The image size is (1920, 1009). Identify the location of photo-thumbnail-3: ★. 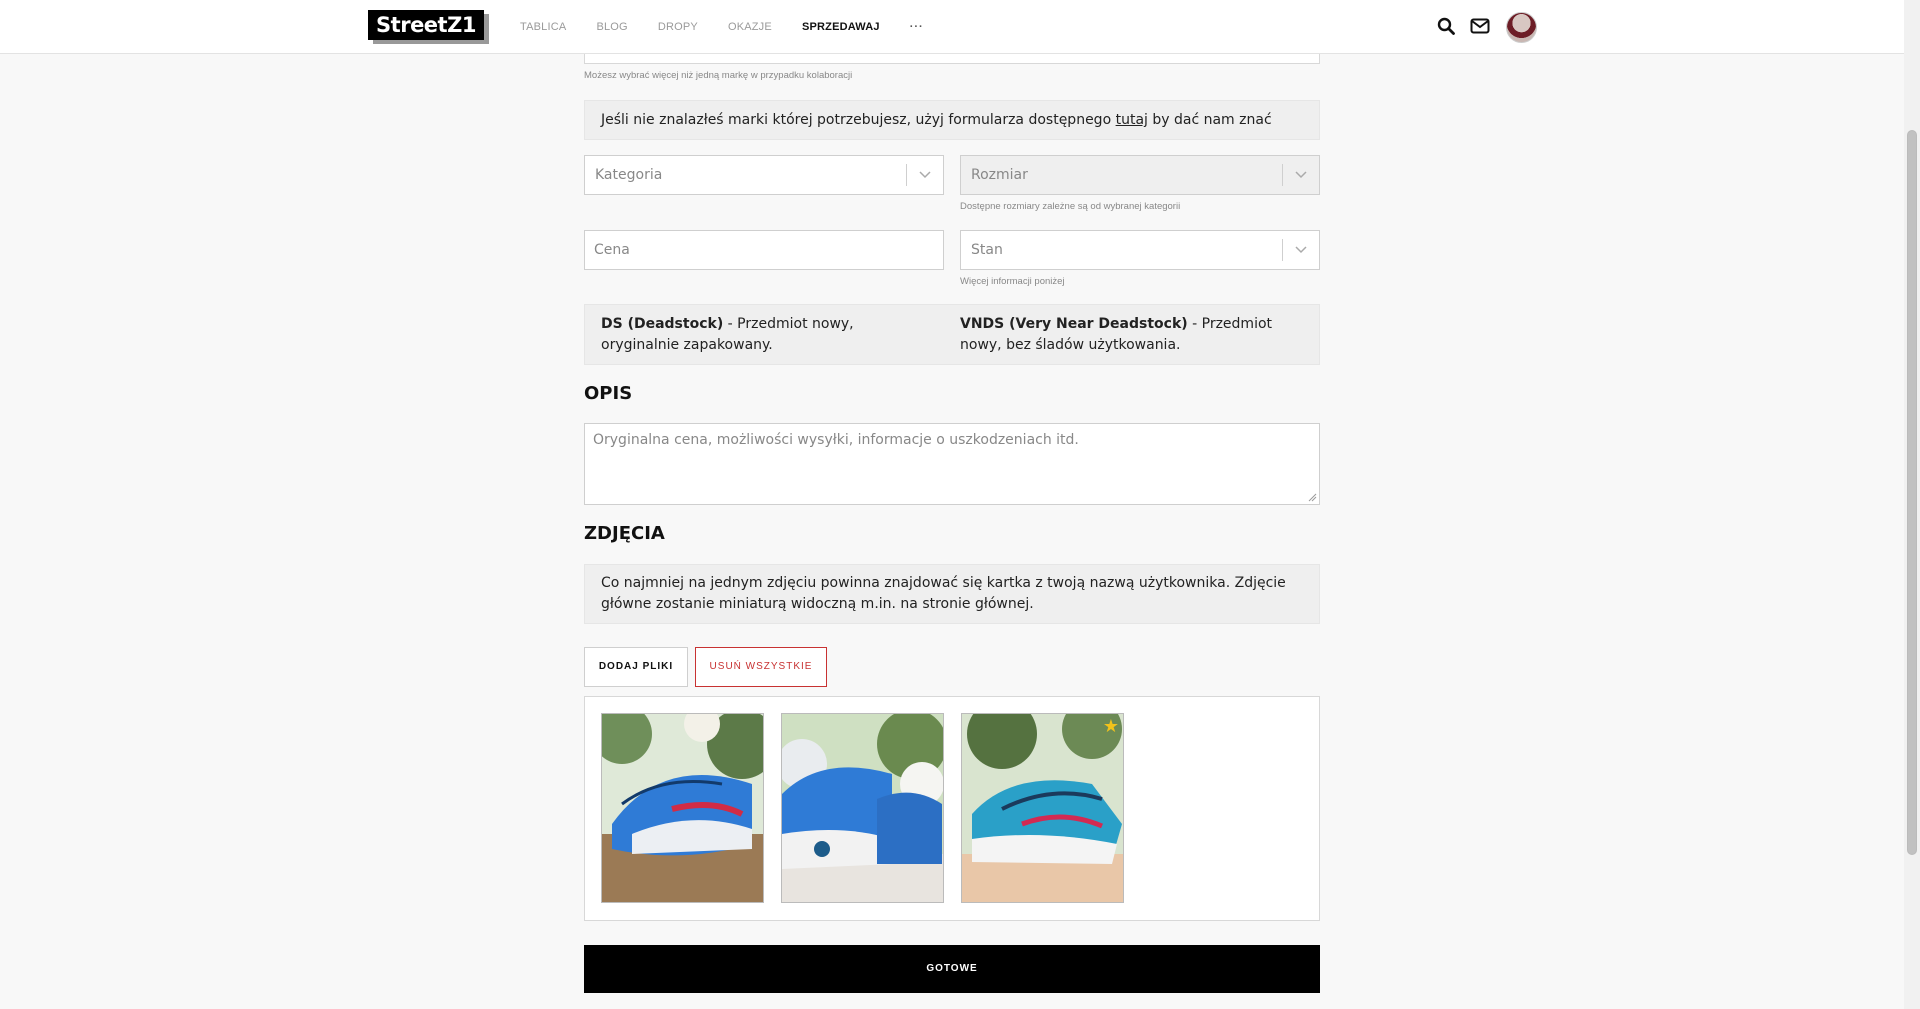
(1042, 808).